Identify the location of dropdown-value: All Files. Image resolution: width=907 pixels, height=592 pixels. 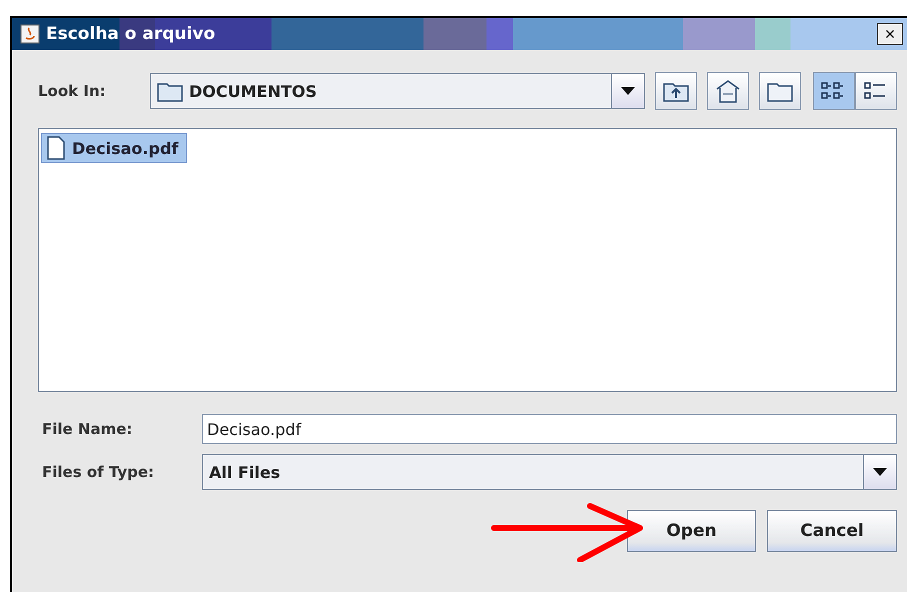
(244, 472).